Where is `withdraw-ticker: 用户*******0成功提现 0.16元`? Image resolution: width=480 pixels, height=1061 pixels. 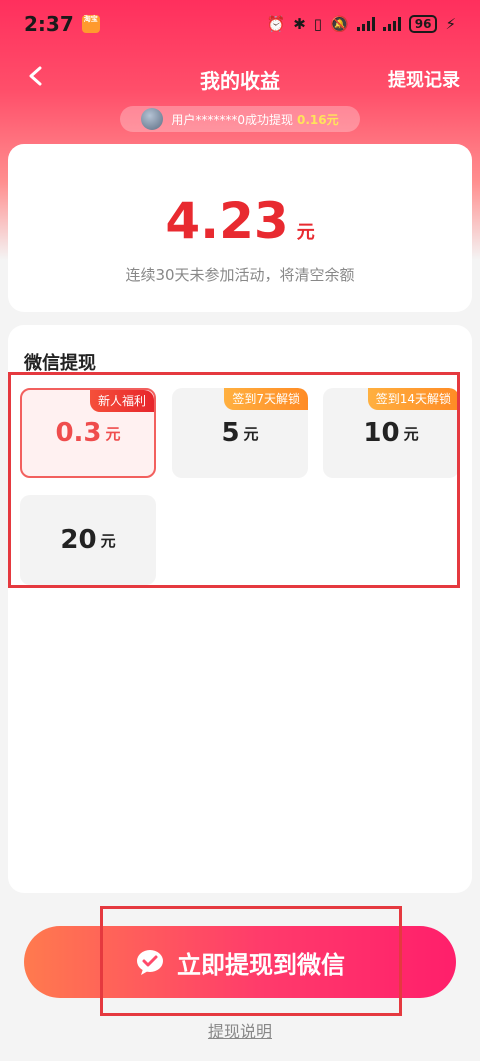
withdraw-ticker: 用户*******0成功提现 0.16元 is located at coordinates (240, 119).